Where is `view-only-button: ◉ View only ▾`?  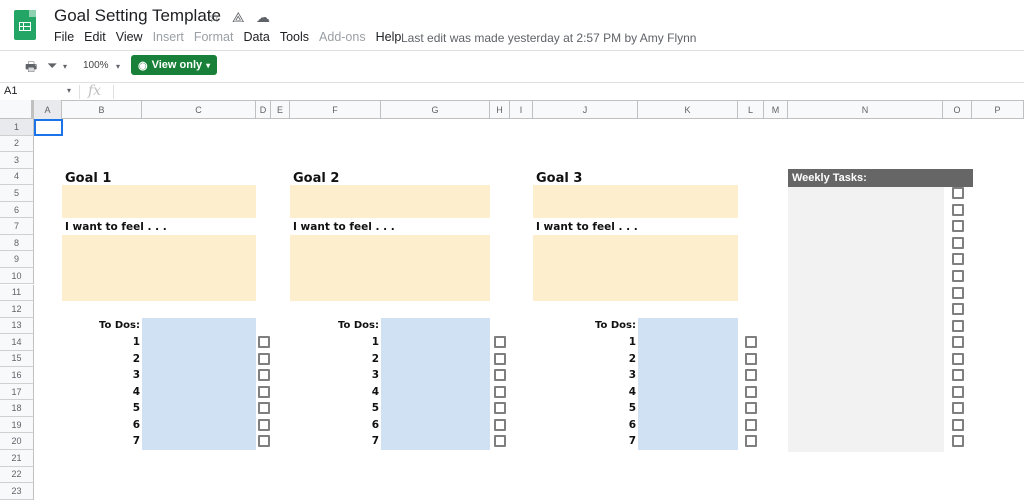
view-only-button: ◉ View only ▾ is located at coordinates (174, 65).